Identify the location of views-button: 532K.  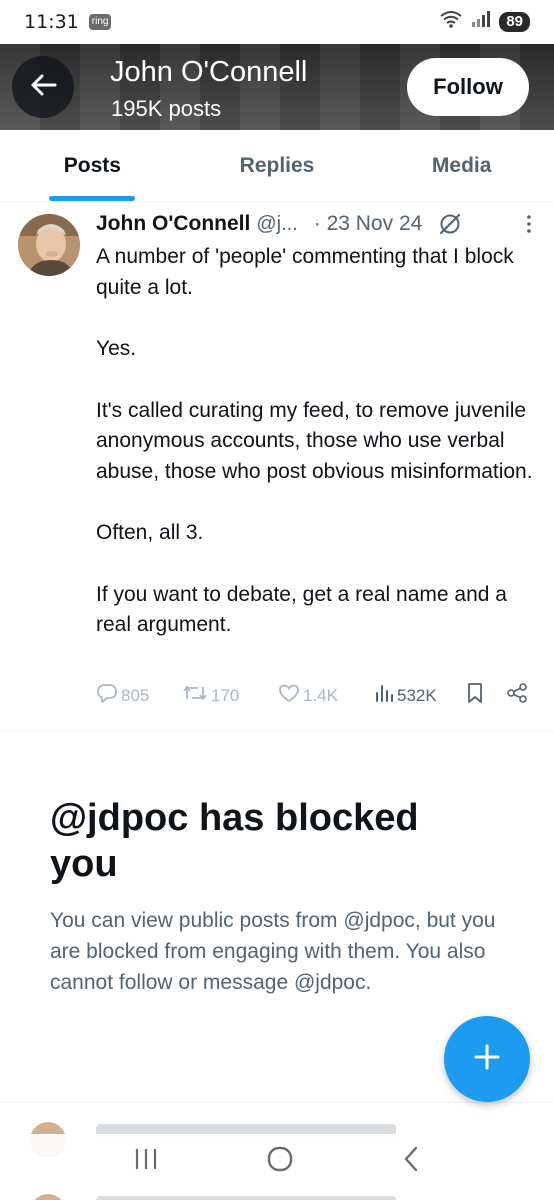
(420, 695).